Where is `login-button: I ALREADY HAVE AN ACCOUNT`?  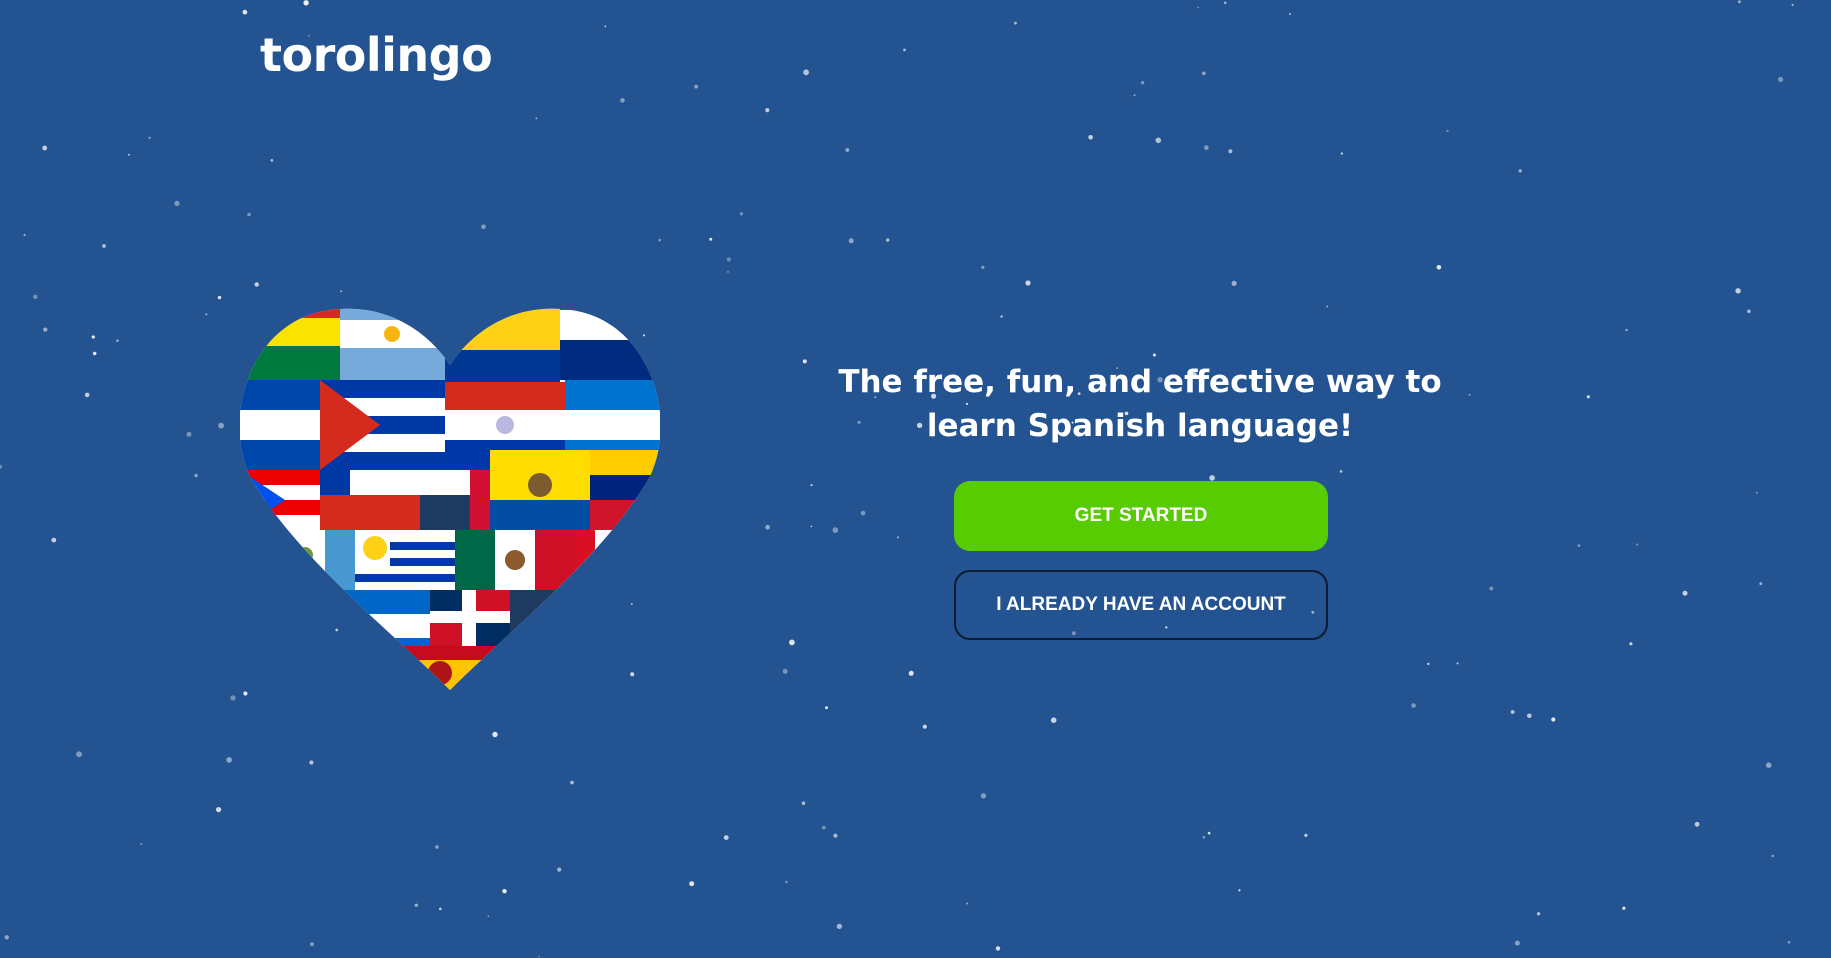
login-button: I ALREADY HAVE AN ACCOUNT is located at coordinates (1141, 605).